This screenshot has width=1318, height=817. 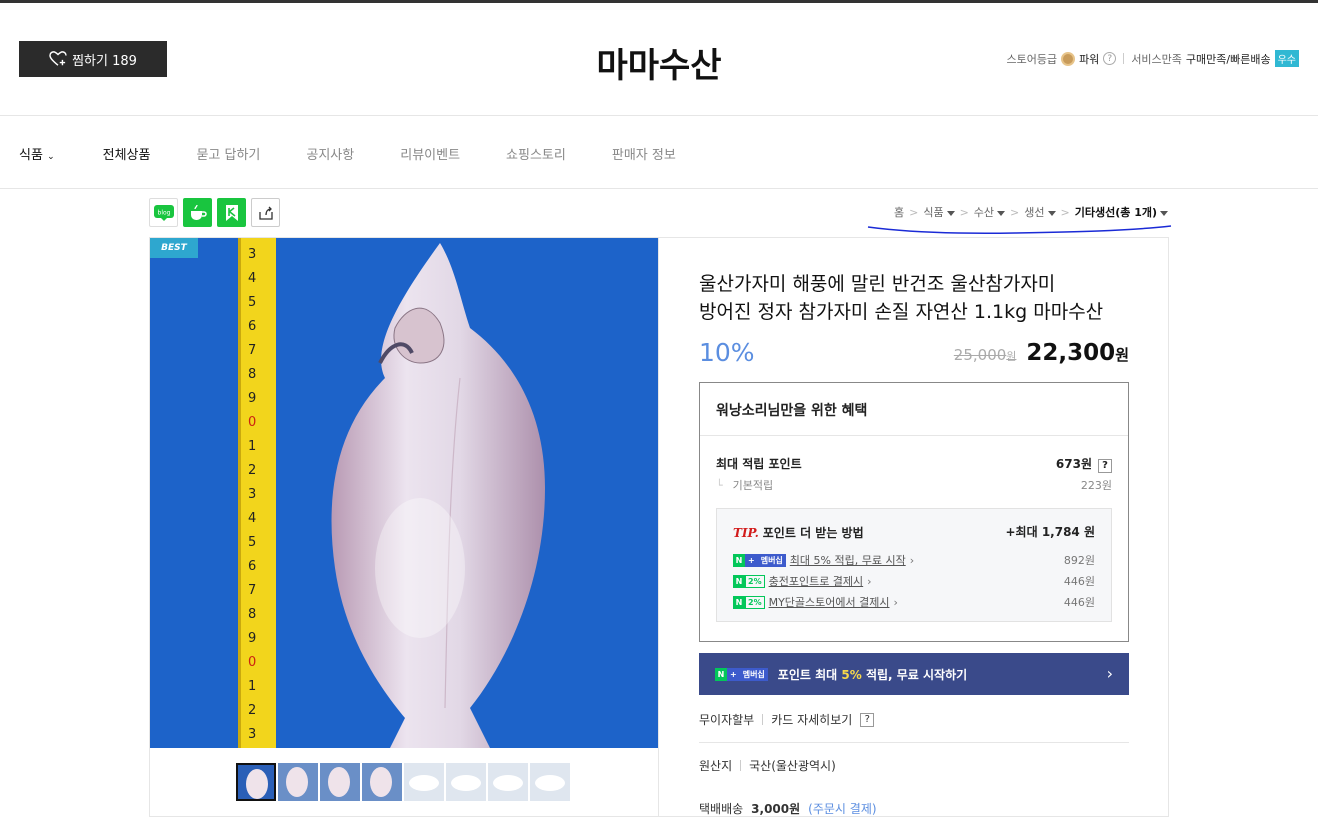 What do you see at coordinates (914, 464) in the screenshot?
I see `max-point-row: 최대 적립 포인트 673원?` at bounding box center [914, 464].